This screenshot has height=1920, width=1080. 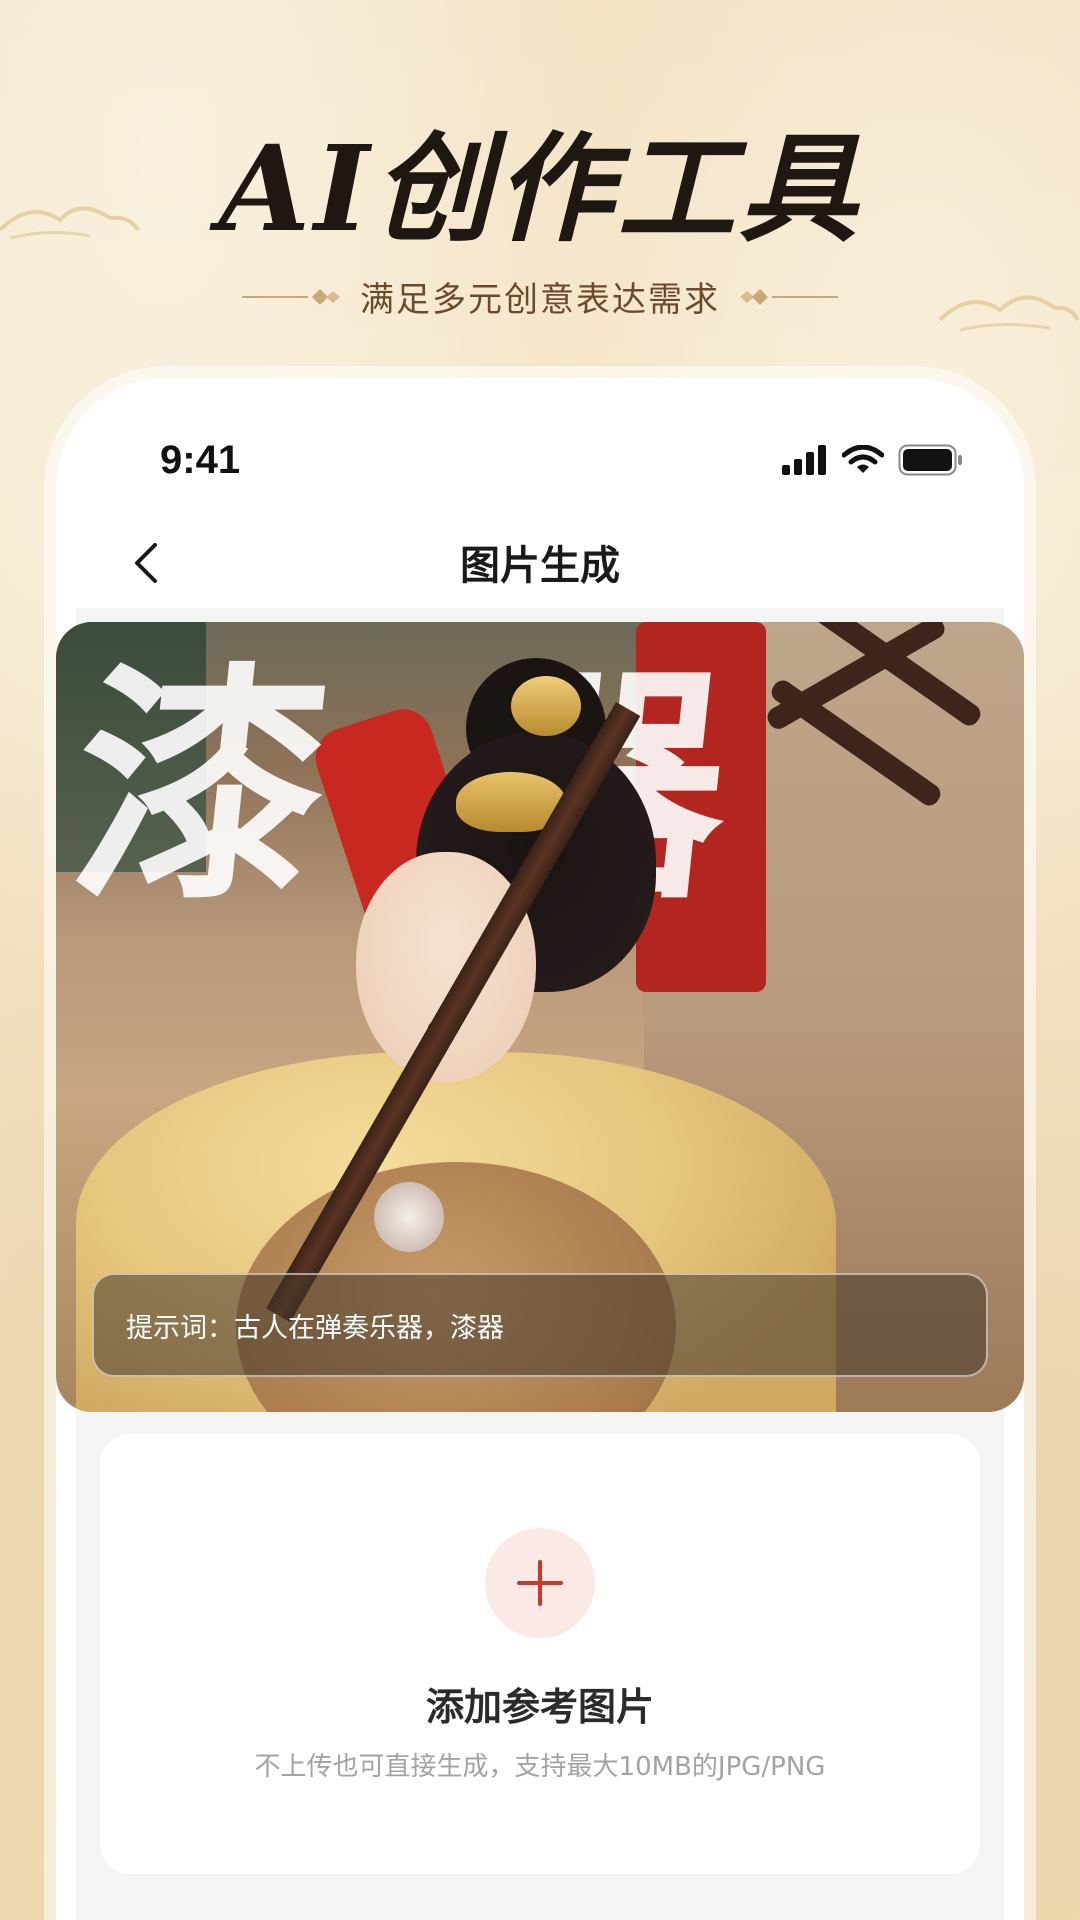 What do you see at coordinates (315, 1328) in the screenshot?
I see `prompt-text: 提示词：古人在弹奏乐器，漆器` at bounding box center [315, 1328].